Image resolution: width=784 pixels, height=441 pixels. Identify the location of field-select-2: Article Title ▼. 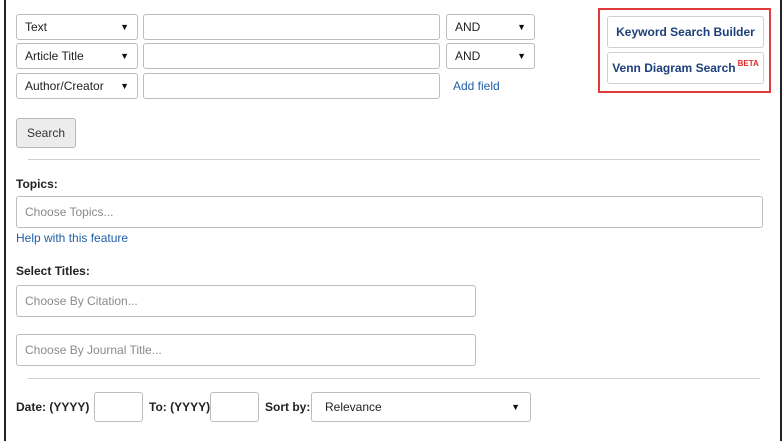
(77, 56).